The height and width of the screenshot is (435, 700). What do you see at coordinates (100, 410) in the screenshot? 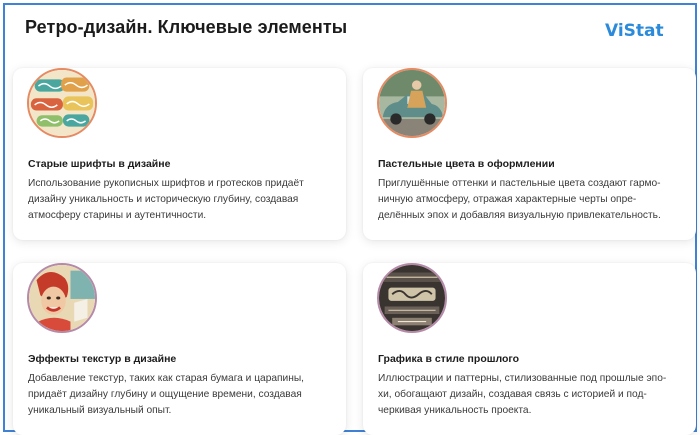
I see `card-text-line: уникальный визуальный опыт.` at bounding box center [100, 410].